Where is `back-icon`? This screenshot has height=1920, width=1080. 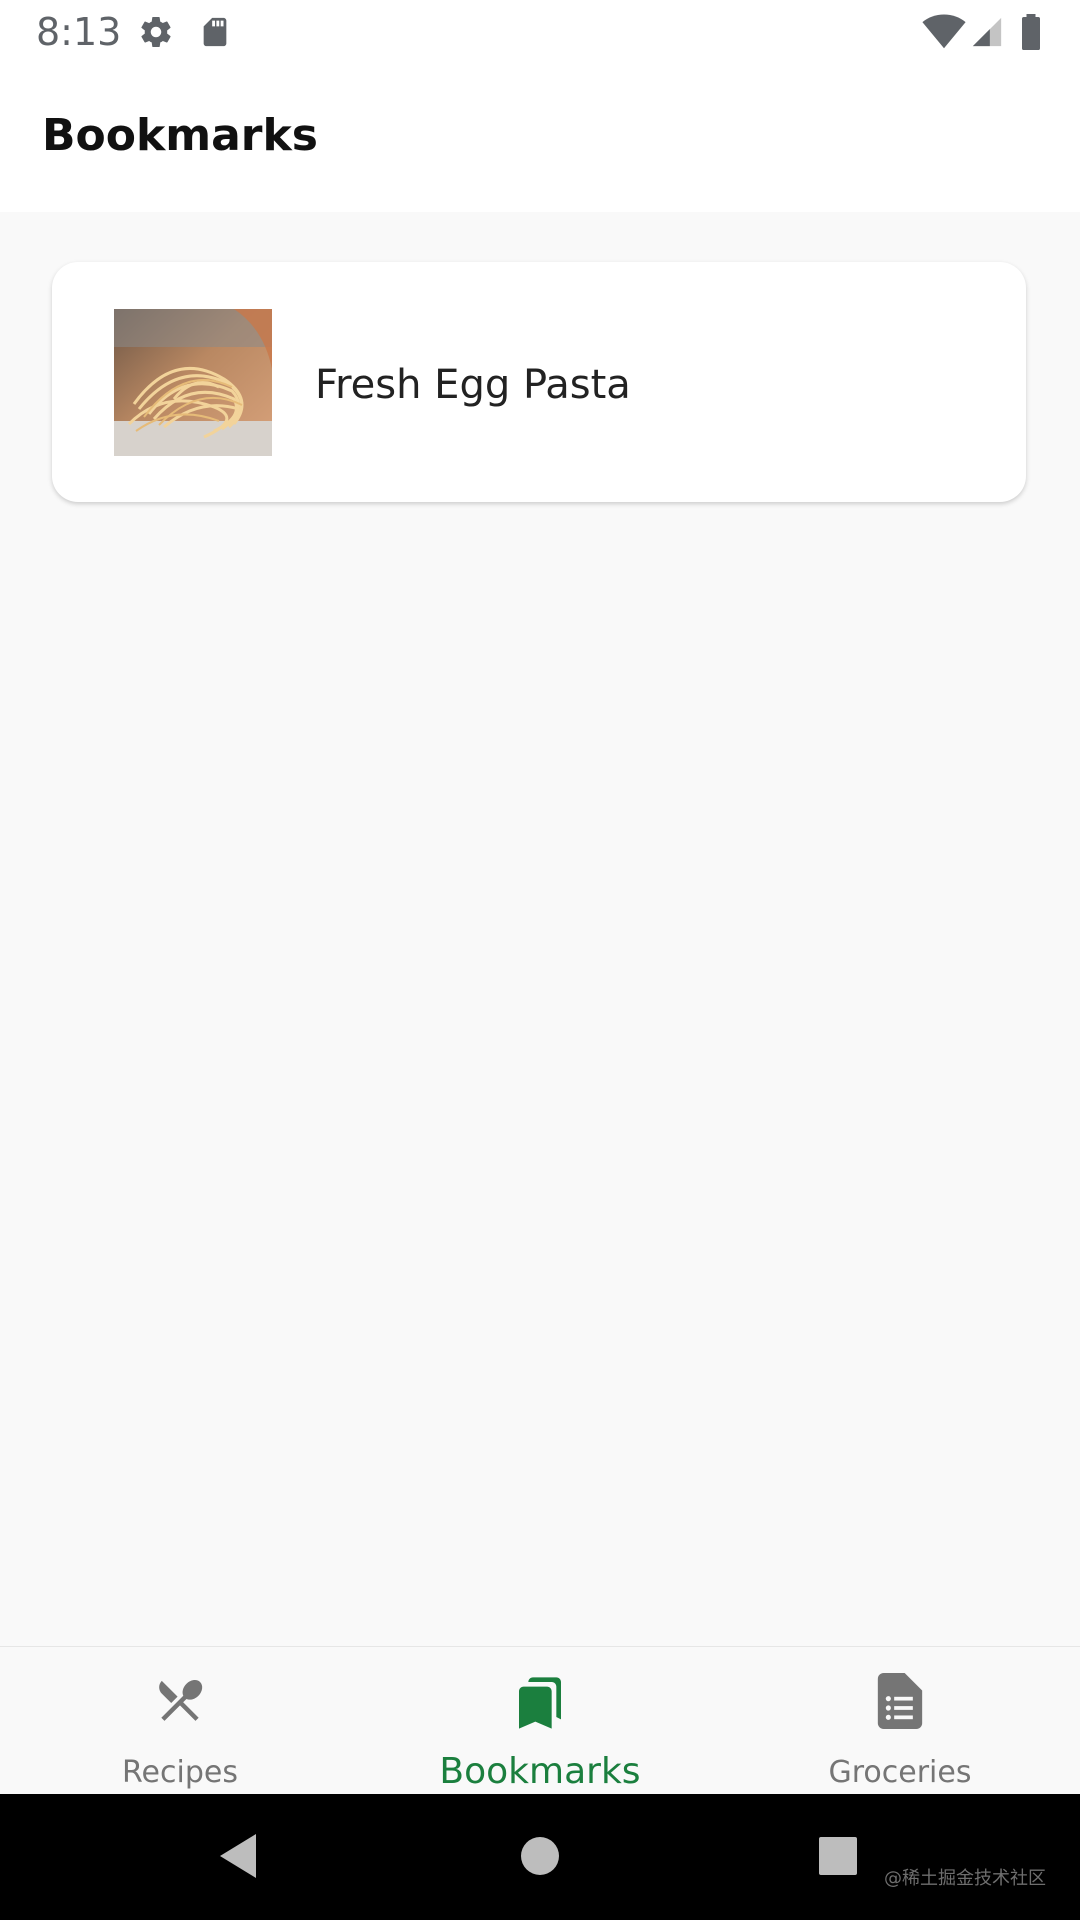
back-icon is located at coordinates (238, 1858).